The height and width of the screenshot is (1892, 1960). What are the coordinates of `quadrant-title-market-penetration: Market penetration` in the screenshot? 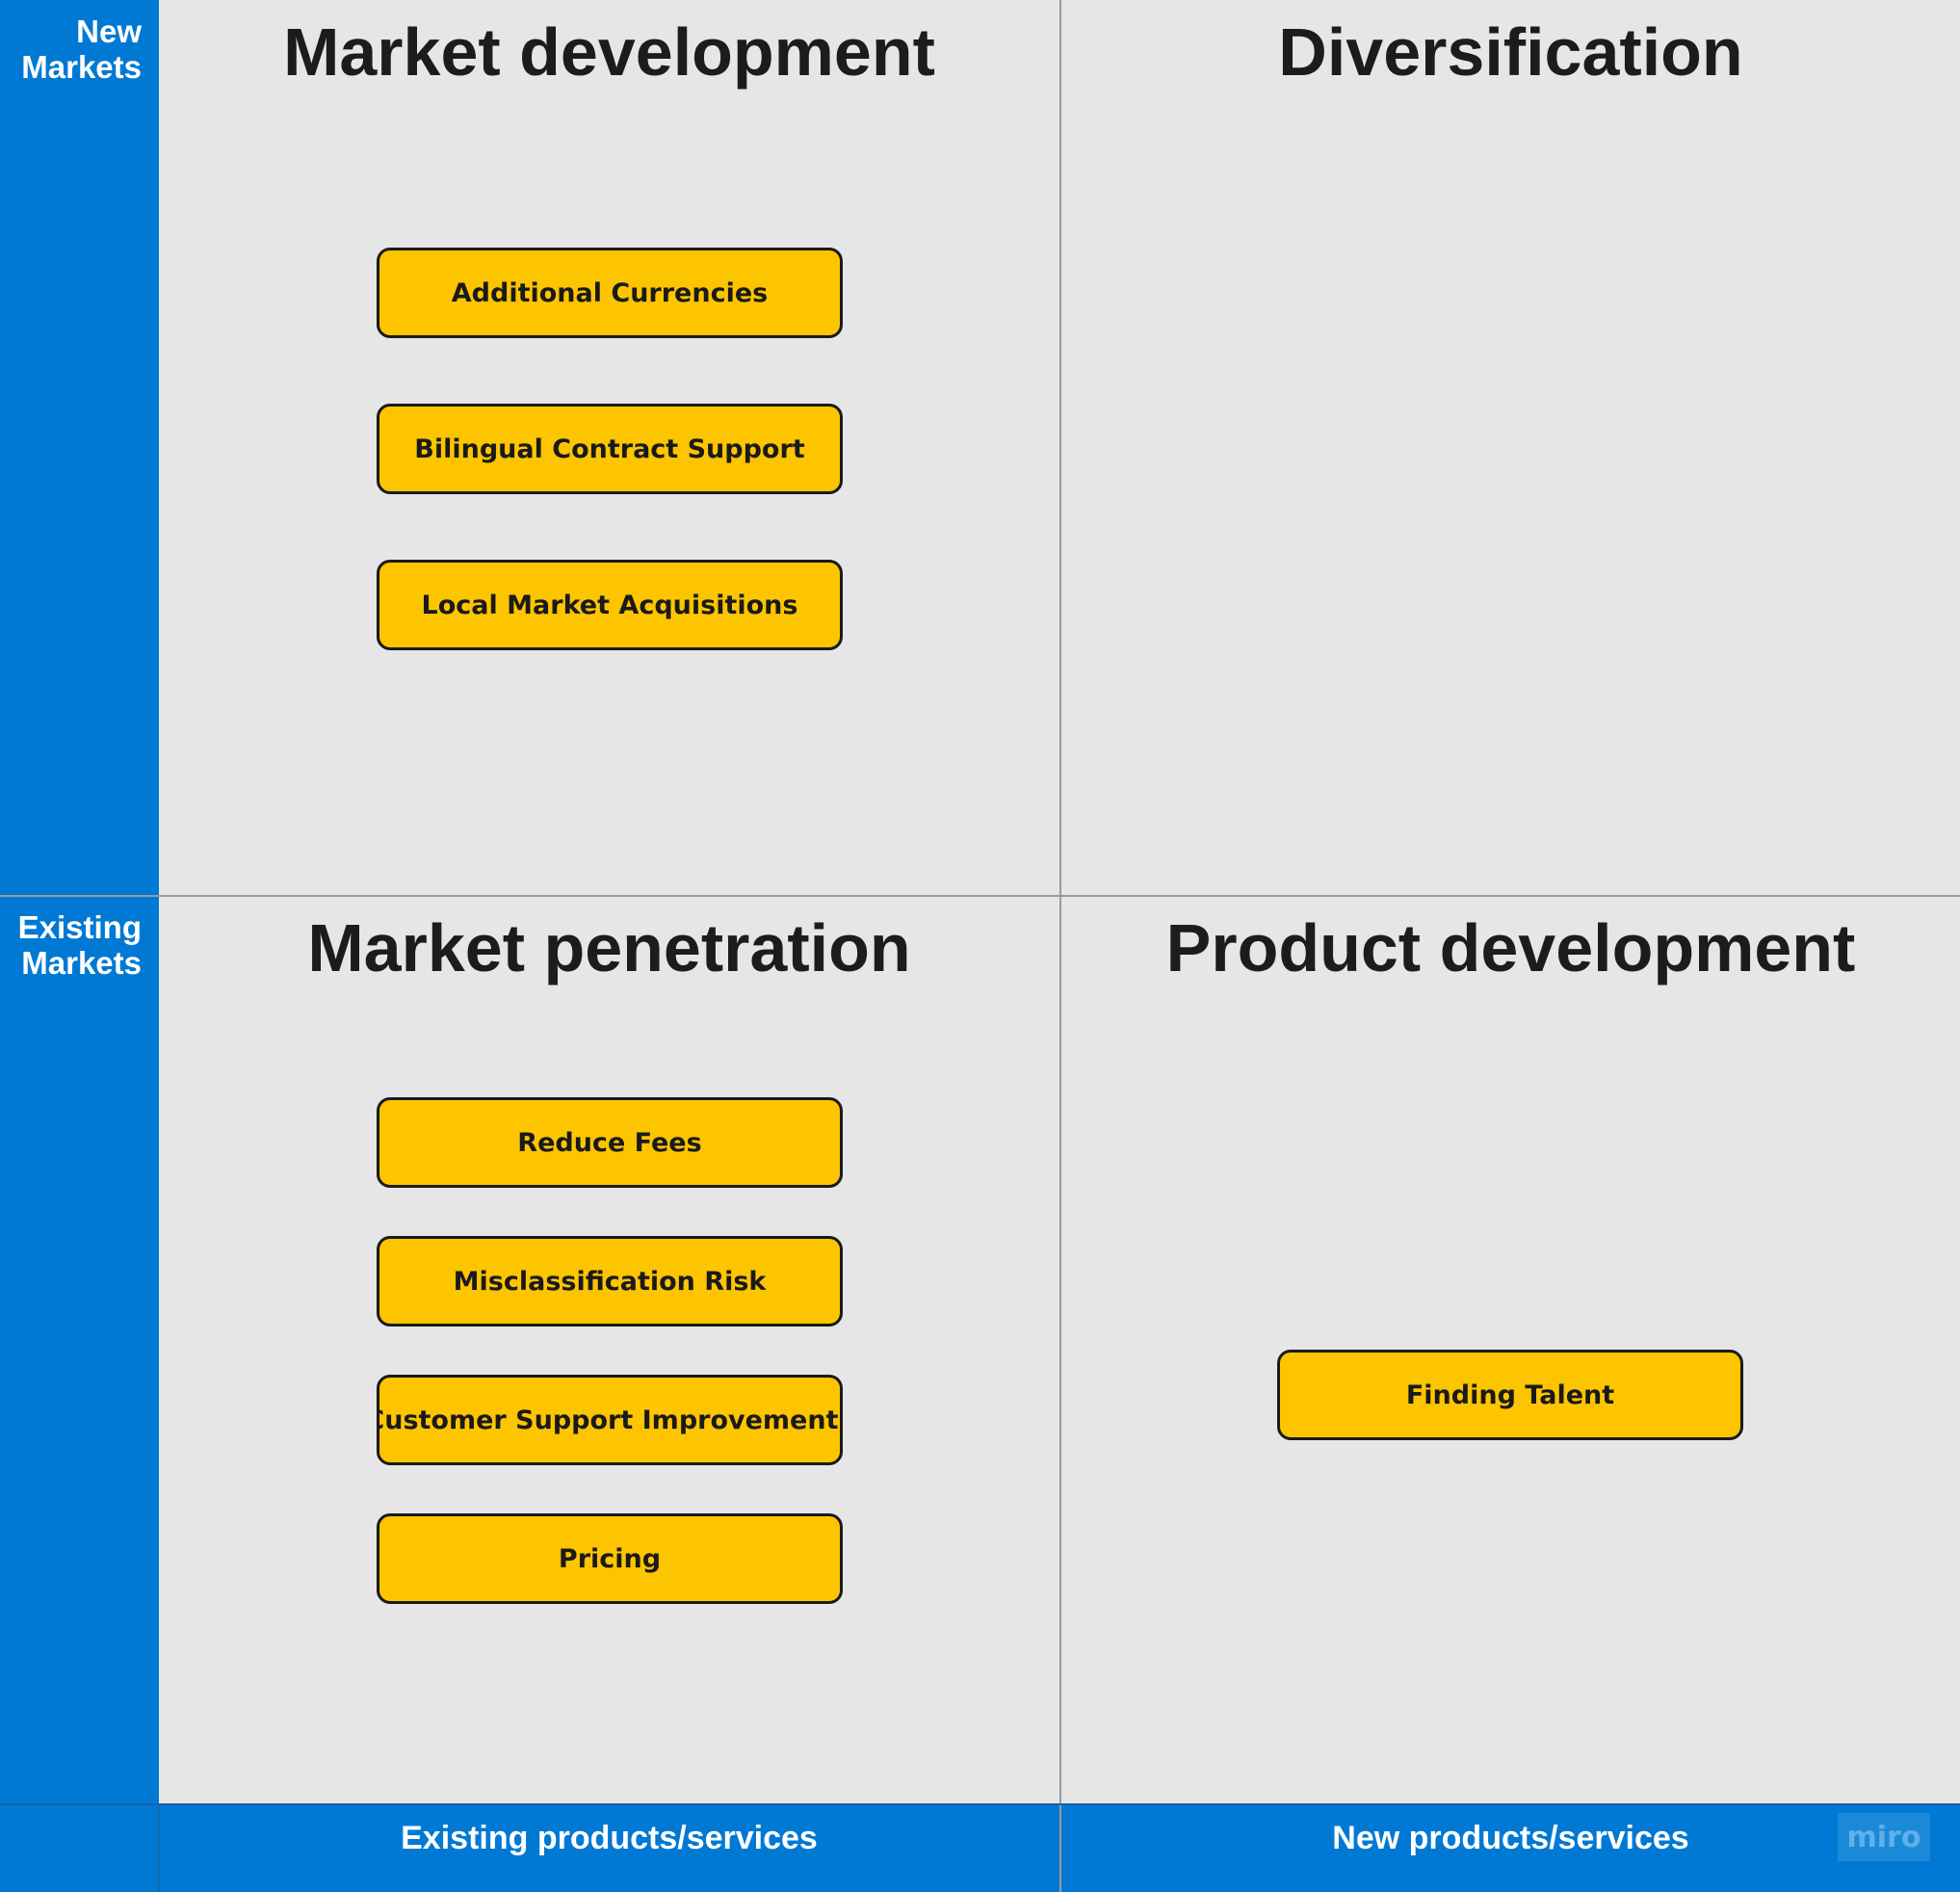 It's located at (609, 947).